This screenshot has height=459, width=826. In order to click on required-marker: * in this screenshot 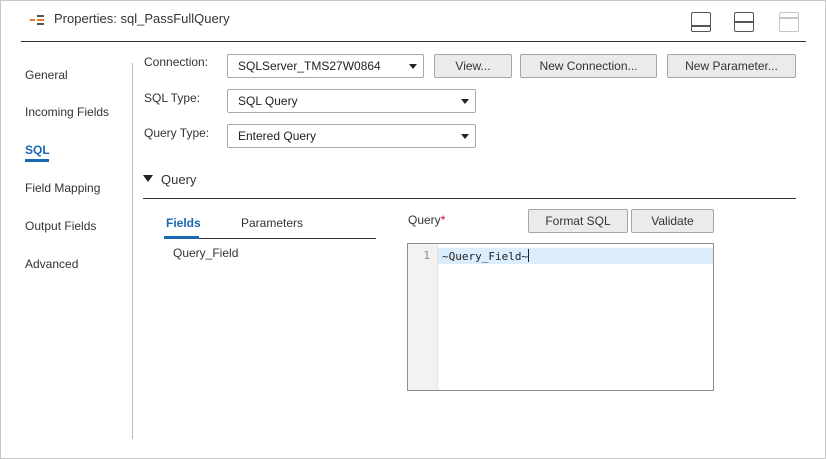, I will do `click(443, 220)`.